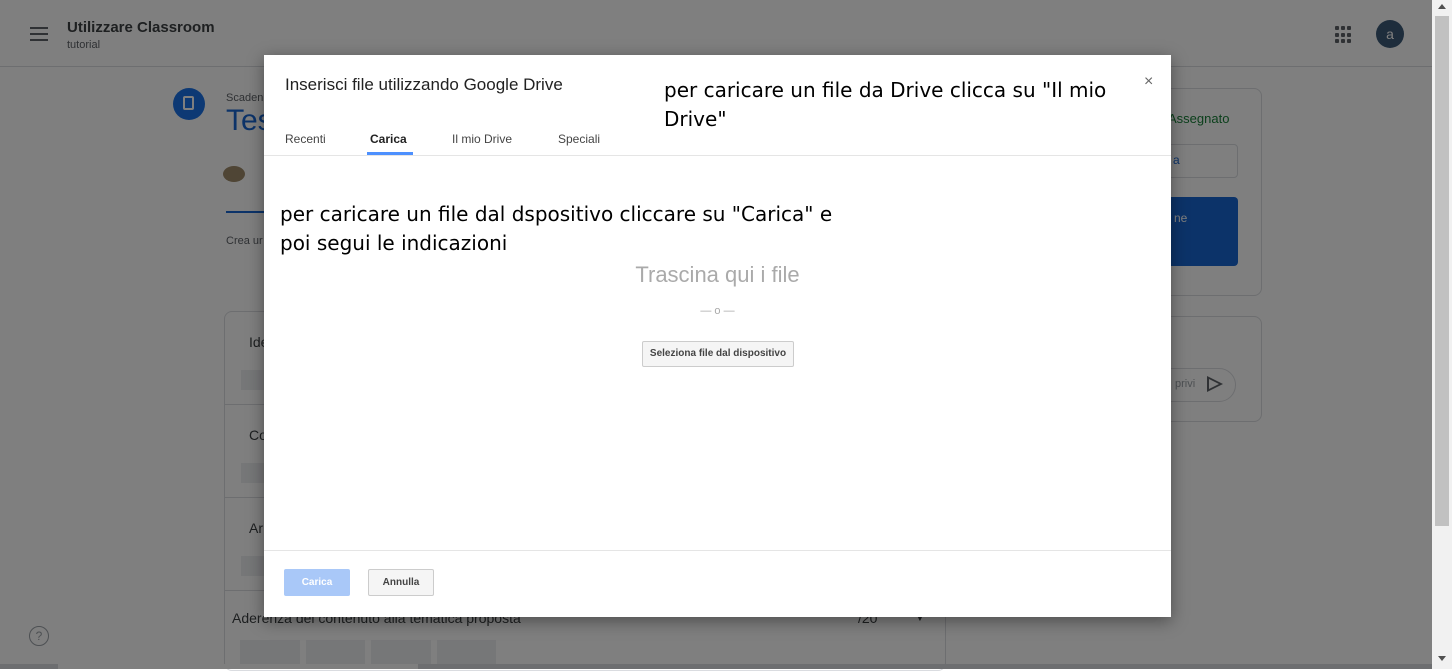 This screenshot has height=671, width=1452. What do you see at coordinates (305, 139) in the screenshot?
I see `tab-recenti: Recenti` at bounding box center [305, 139].